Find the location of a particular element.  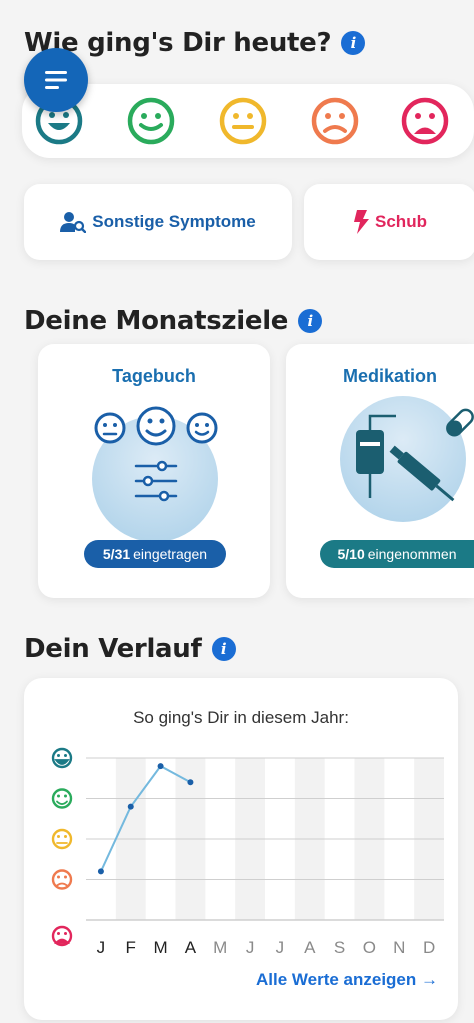

mood-bad-icon is located at coordinates (335, 121).